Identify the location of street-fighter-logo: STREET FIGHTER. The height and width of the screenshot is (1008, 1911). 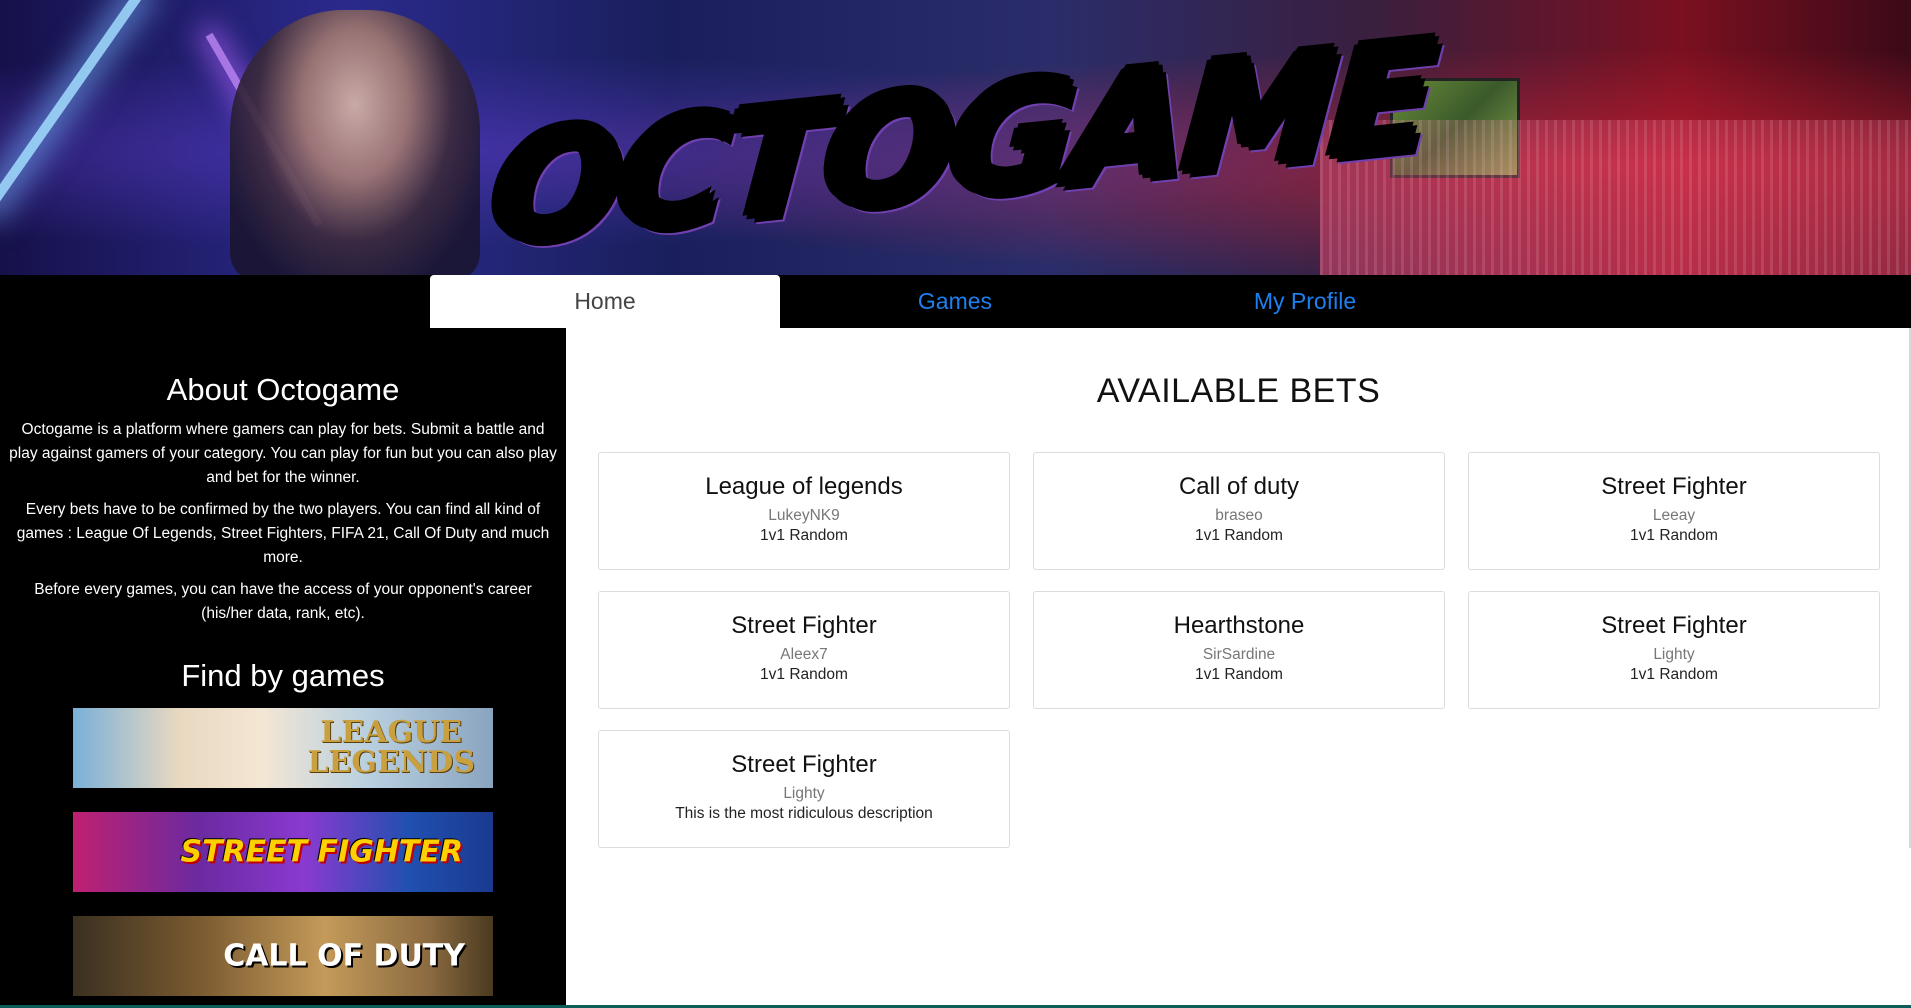
(321, 852).